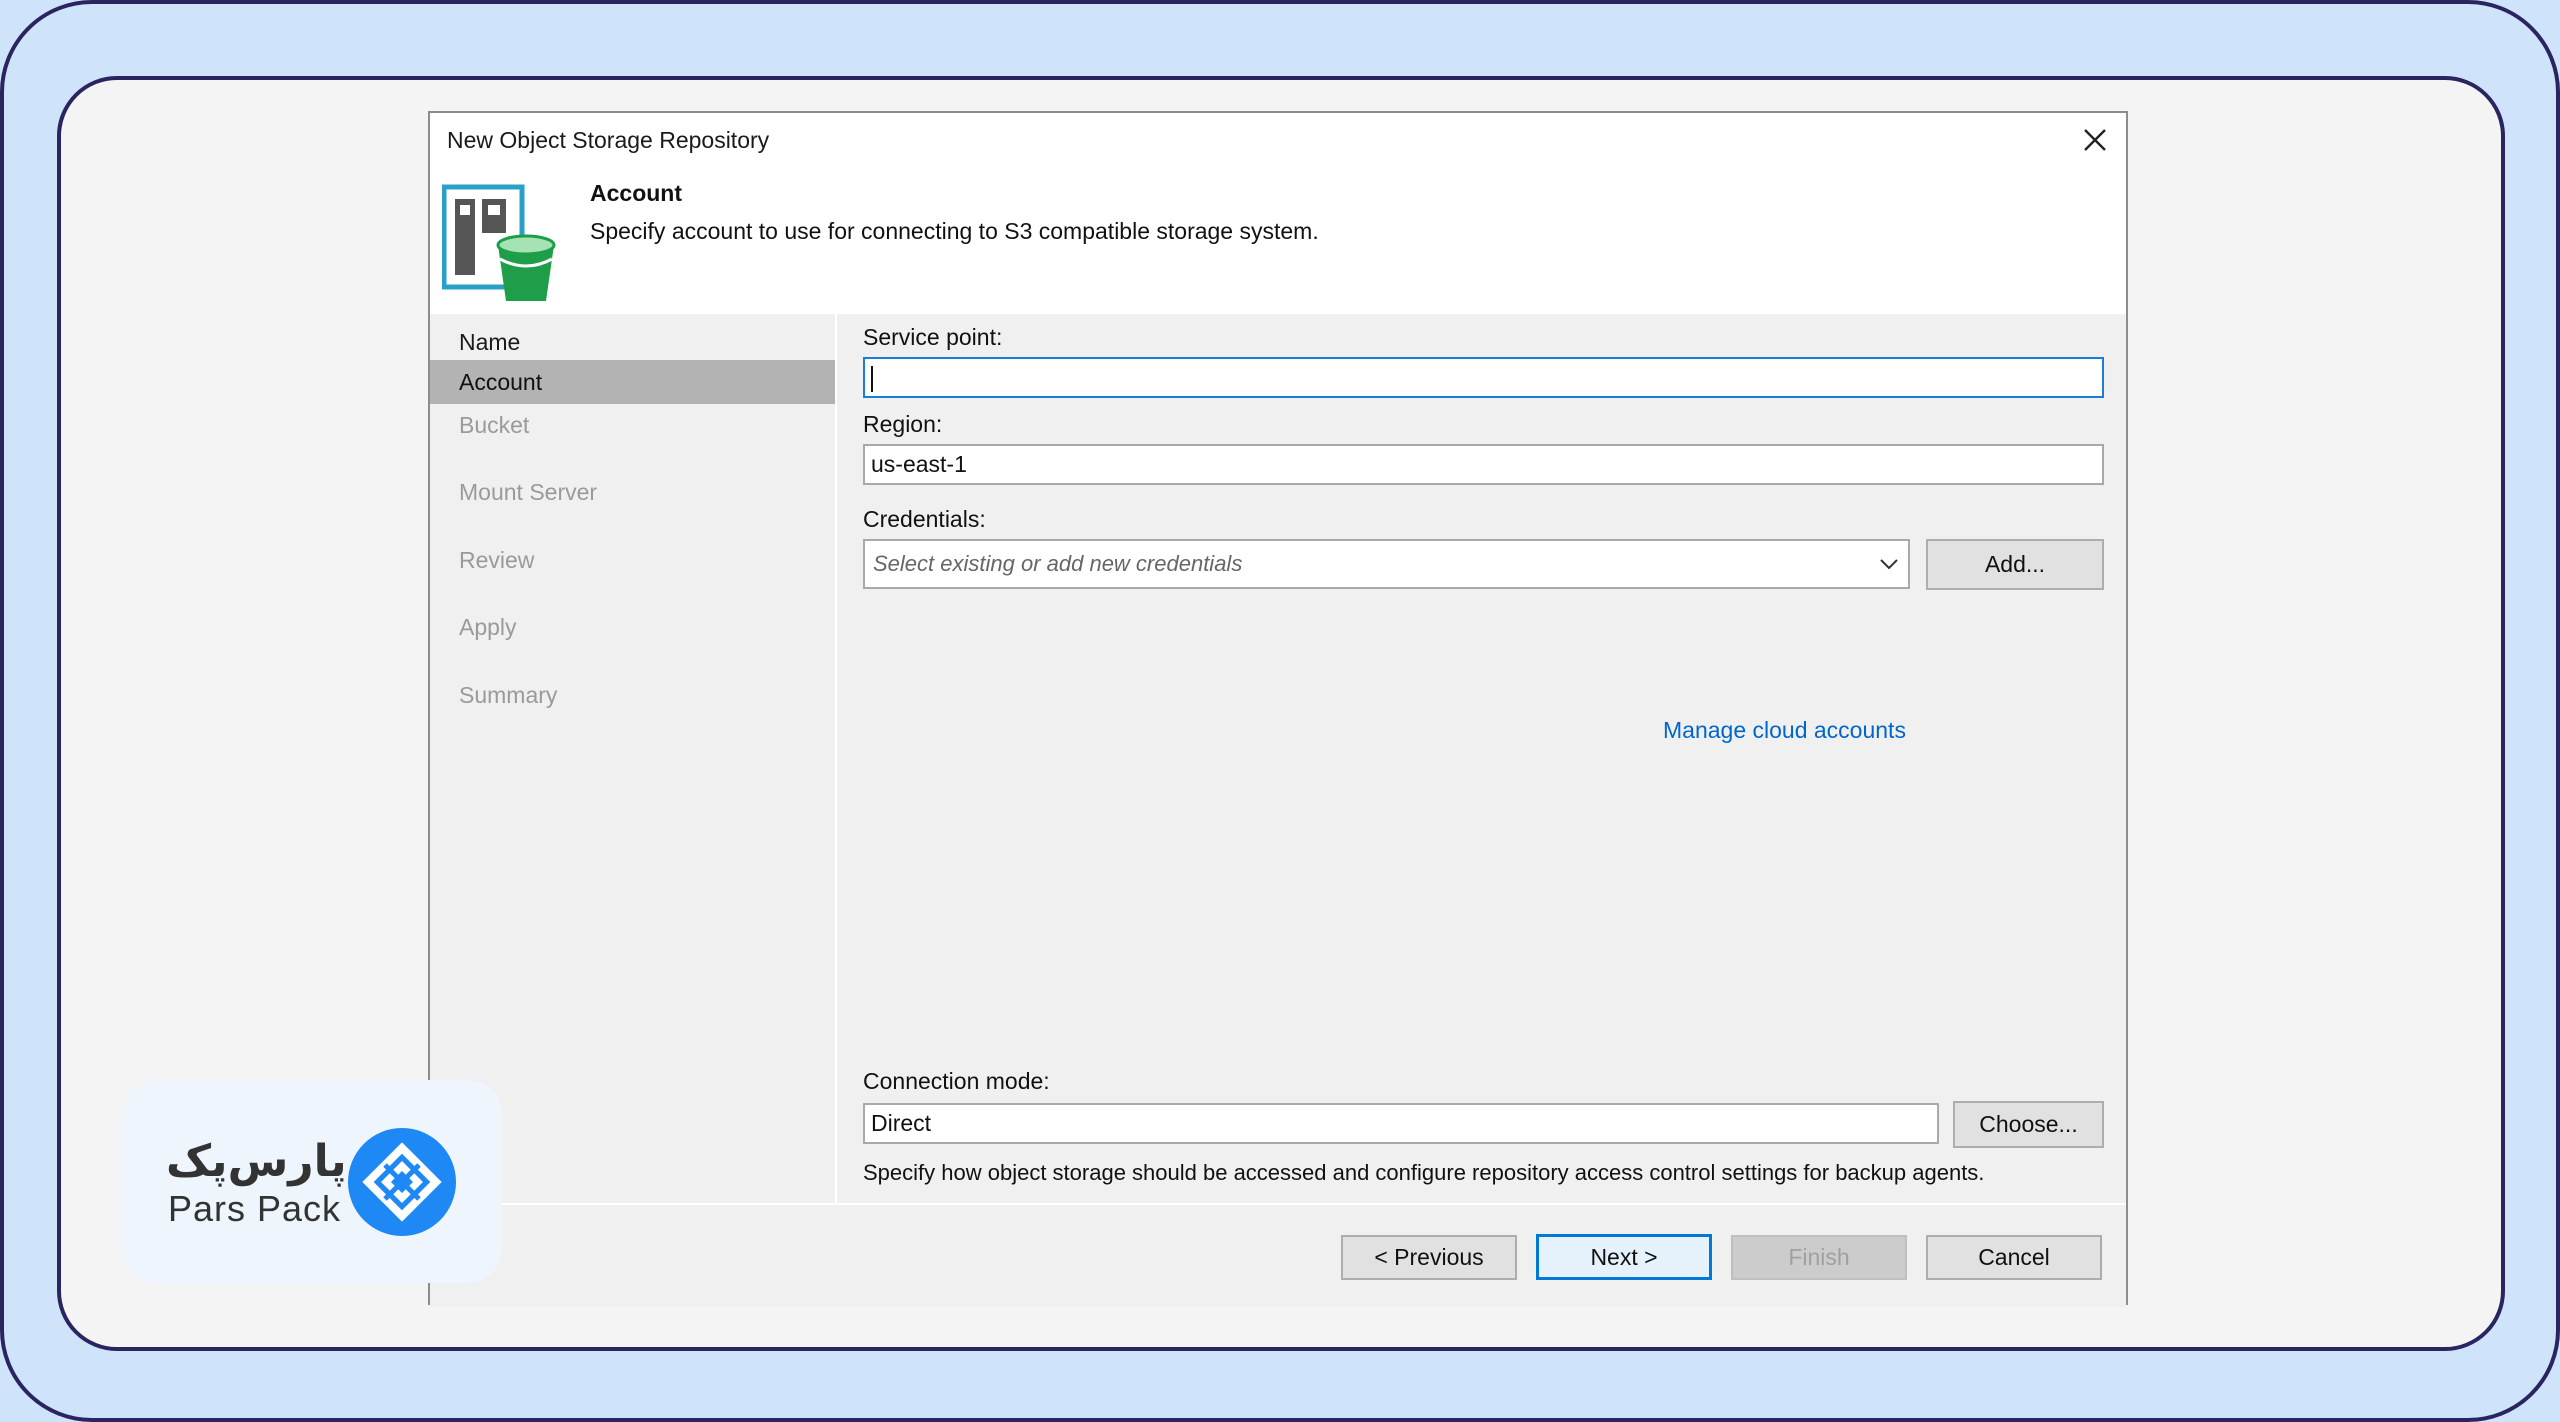 This screenshot has height=1422, width=2560. Describe the element at coordinates (956, 1081) in the screenshot. I see `connection-mode-label: Connection mode:` at that location.